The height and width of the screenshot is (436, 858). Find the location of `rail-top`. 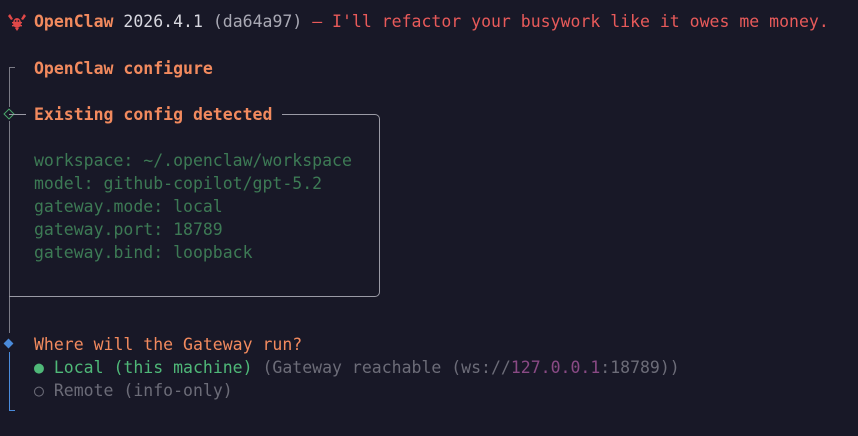

rail-top is located at coordinates (10, 87).